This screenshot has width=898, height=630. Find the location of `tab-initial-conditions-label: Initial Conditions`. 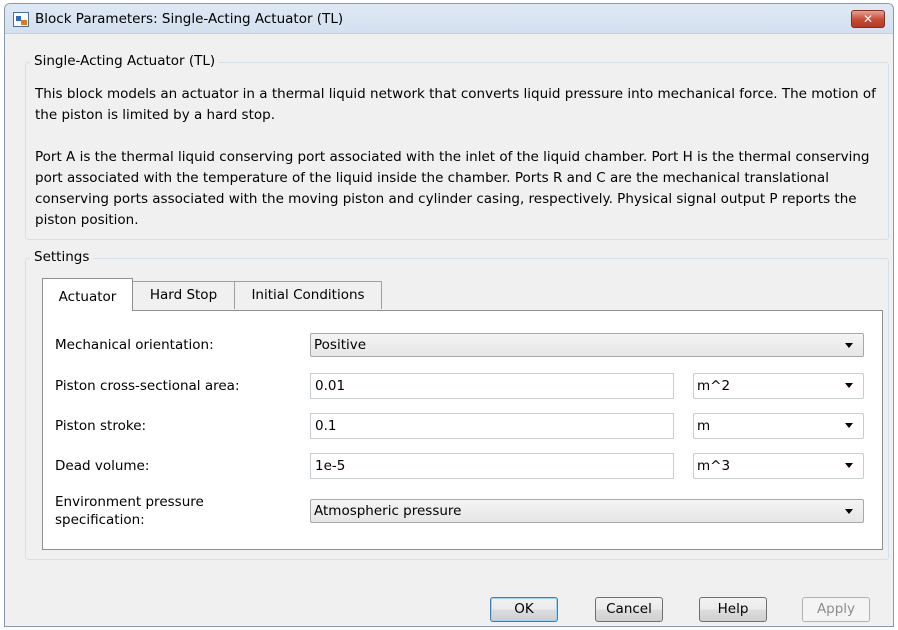

tab-initial-conditions-label: Initial Conditions is located at coordinates (308, 295).